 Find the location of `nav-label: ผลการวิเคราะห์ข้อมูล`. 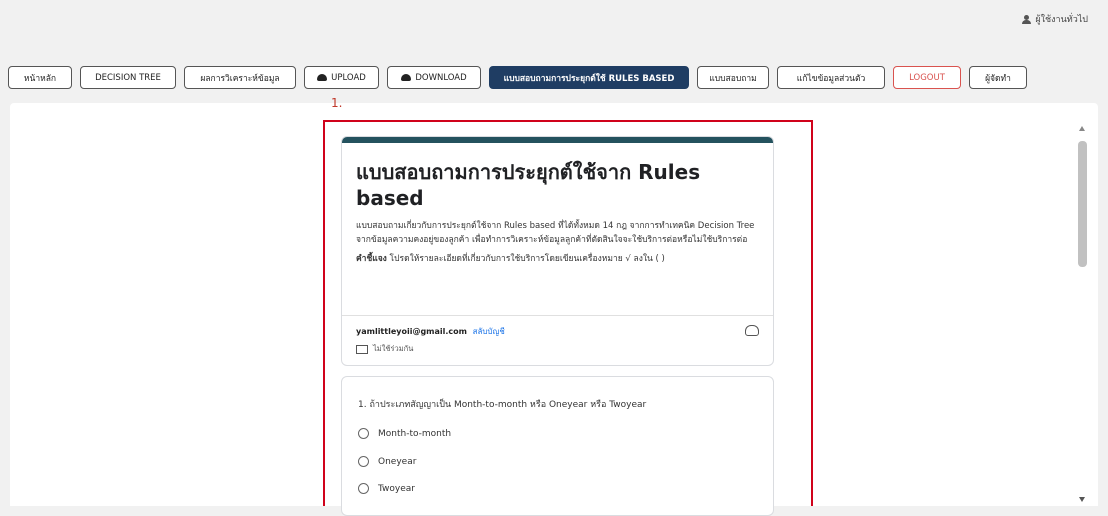

nav-label: ผลการวิเคราะห์ข้อมูล is located at coordinates (240, 78).